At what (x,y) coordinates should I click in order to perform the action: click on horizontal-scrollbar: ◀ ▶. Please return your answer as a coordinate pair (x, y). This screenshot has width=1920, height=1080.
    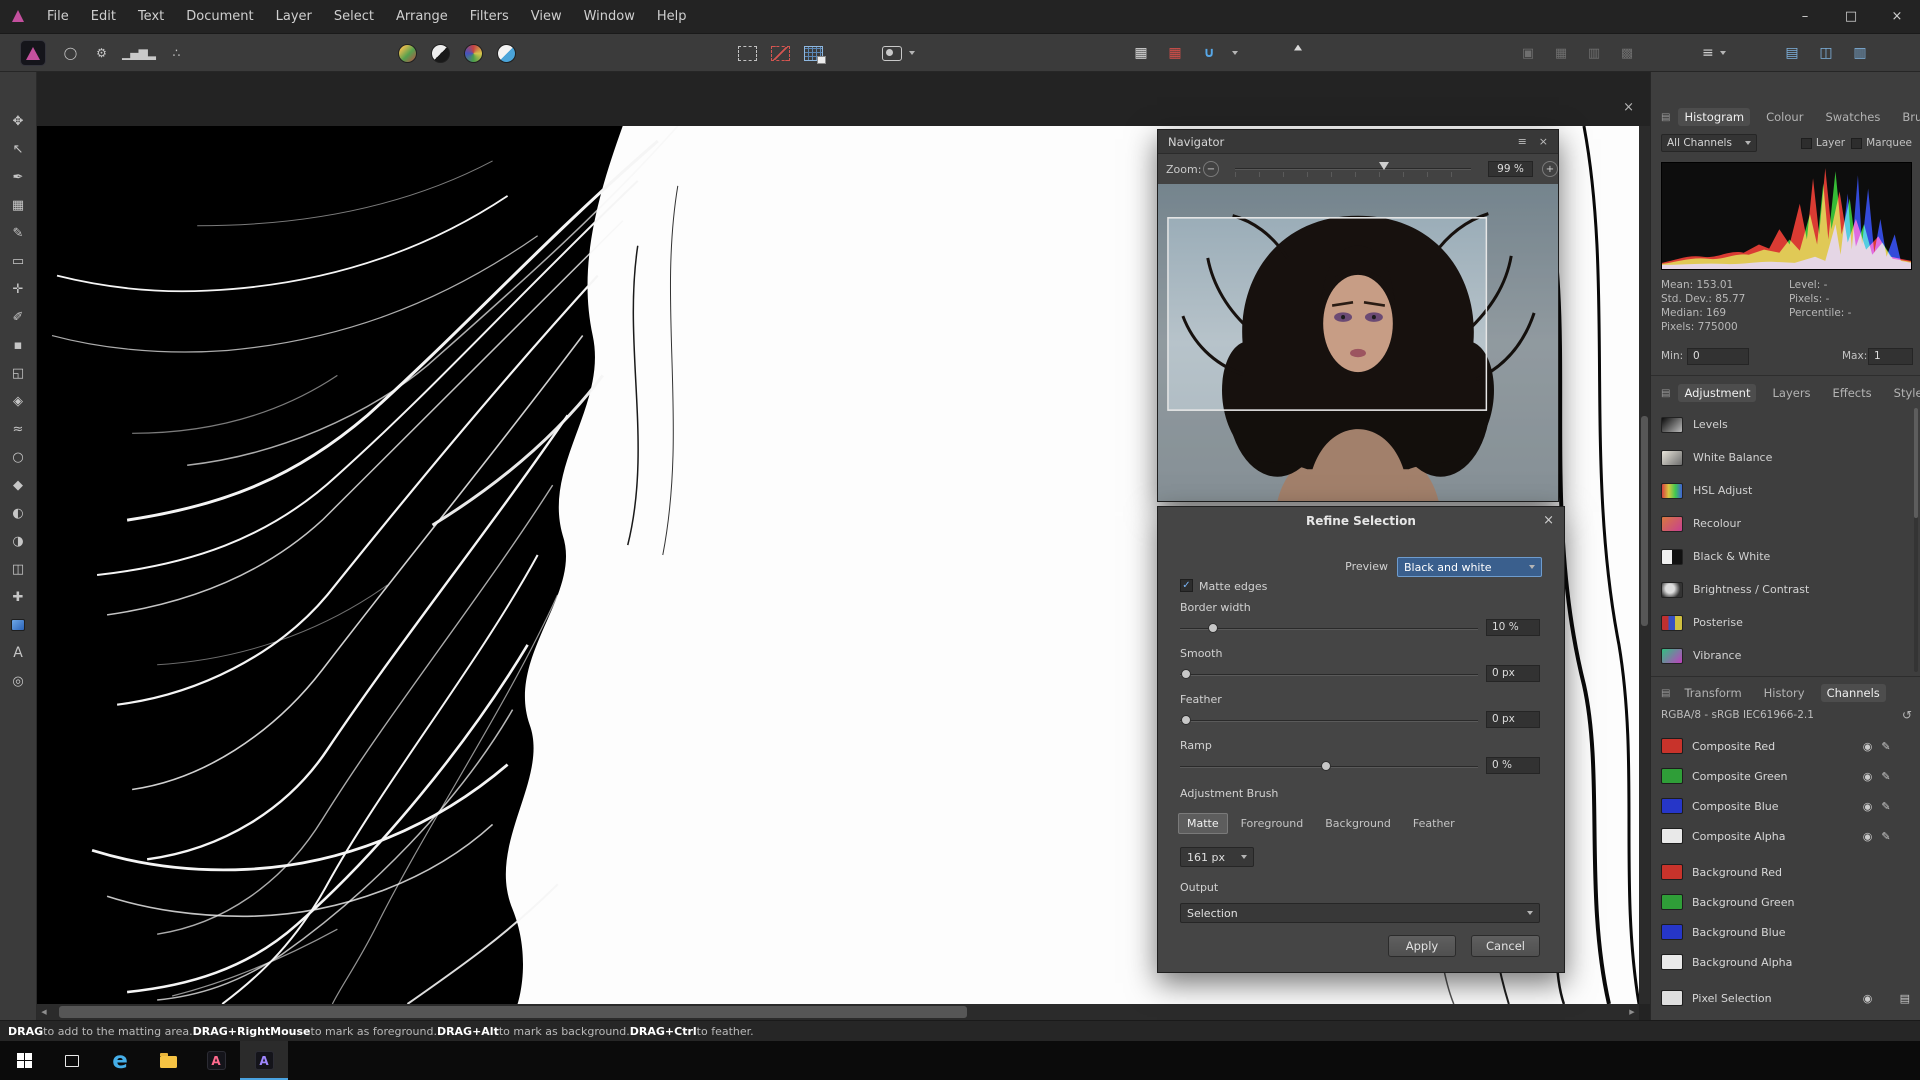
    Looking at the image, I should click on (838, 1012).